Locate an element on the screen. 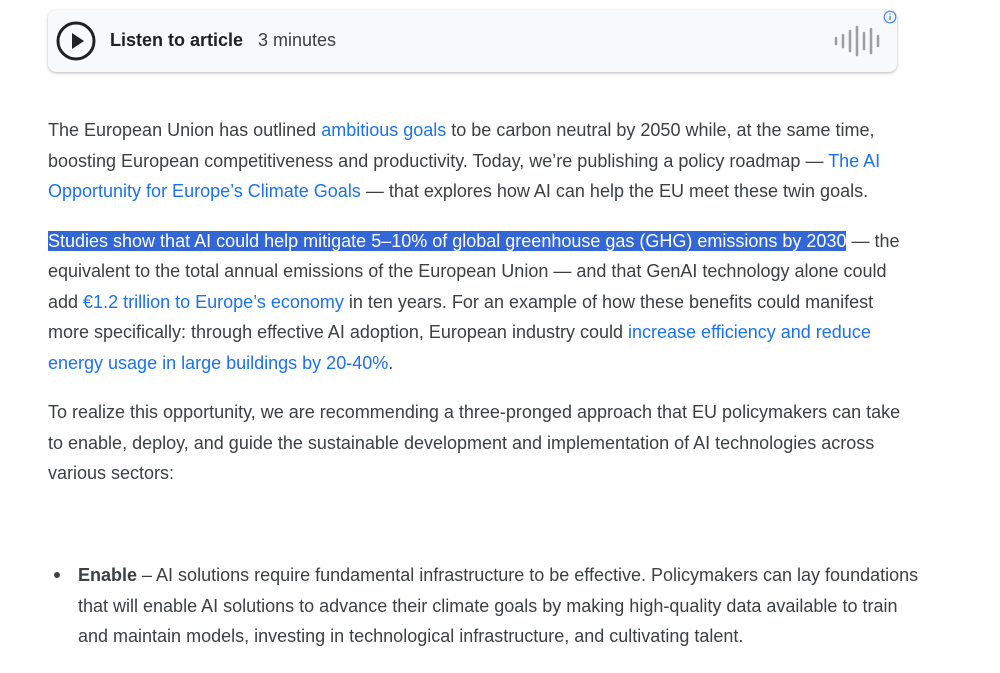  play-icon is located at coordinates (76, 41).